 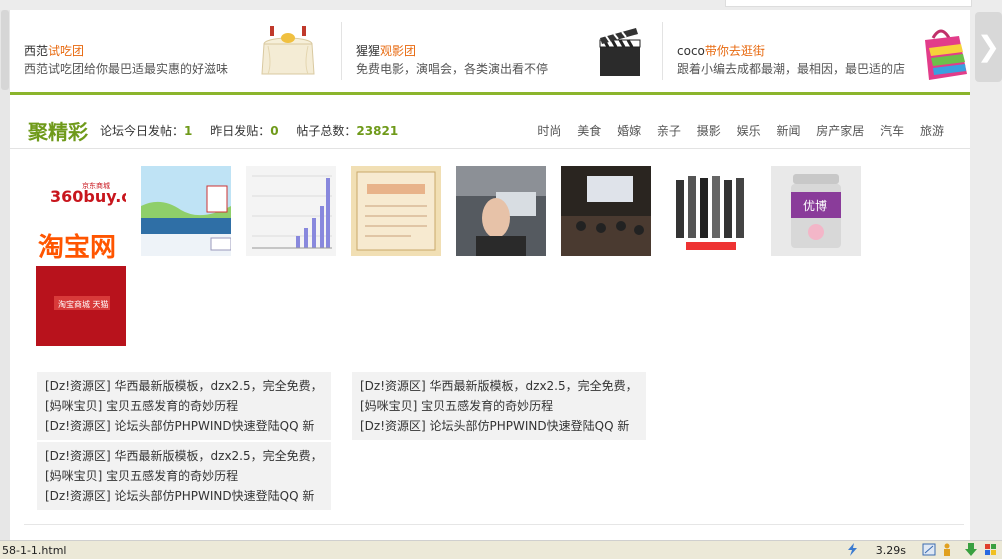 I want to click on category-link: 时尚, so click(x=549, y=131).